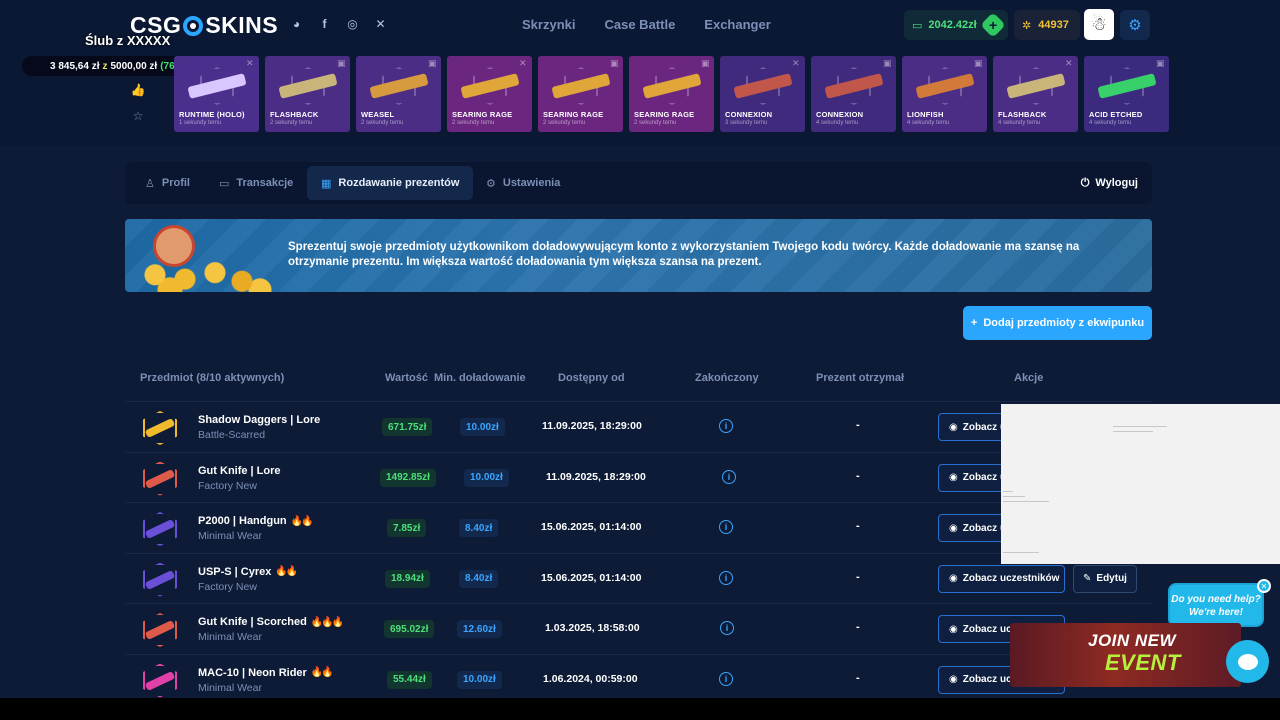 The width and height of the screenshot is (1280, 720). What do you see at coordinates (241, 471) in the screenshot?
I see `item-name-line: Gut Knife | Lore` at bounding box center [241, 471].